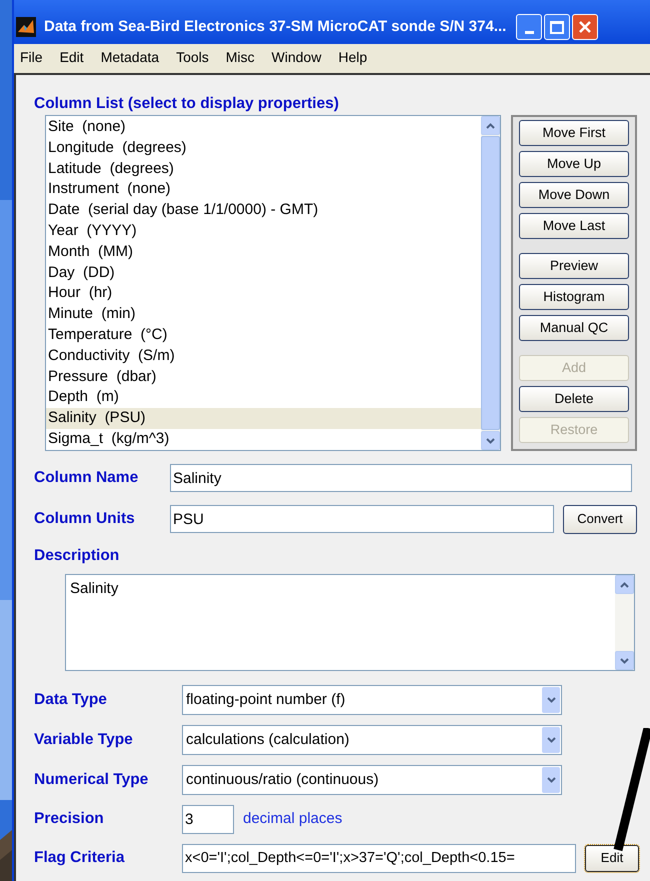 This screenshot has width=650, height=881. I want to click on menu-item: File, so click(31, 57).